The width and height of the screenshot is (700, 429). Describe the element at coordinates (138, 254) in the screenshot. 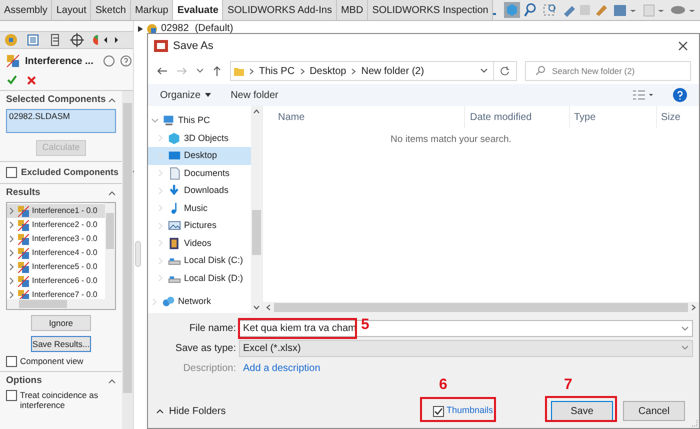

I see `splitter-handle` at that location.